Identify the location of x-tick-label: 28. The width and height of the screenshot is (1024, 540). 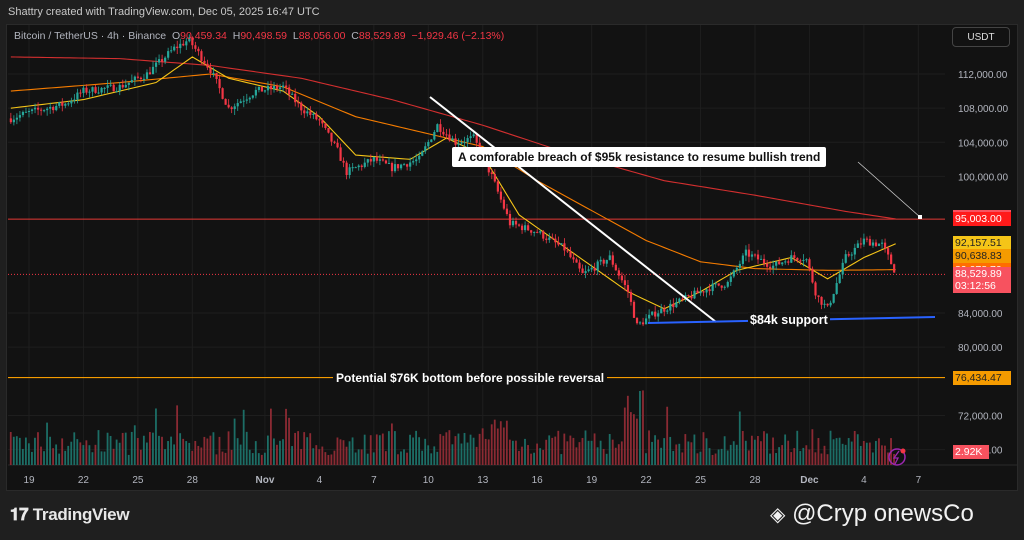
(193, 480).